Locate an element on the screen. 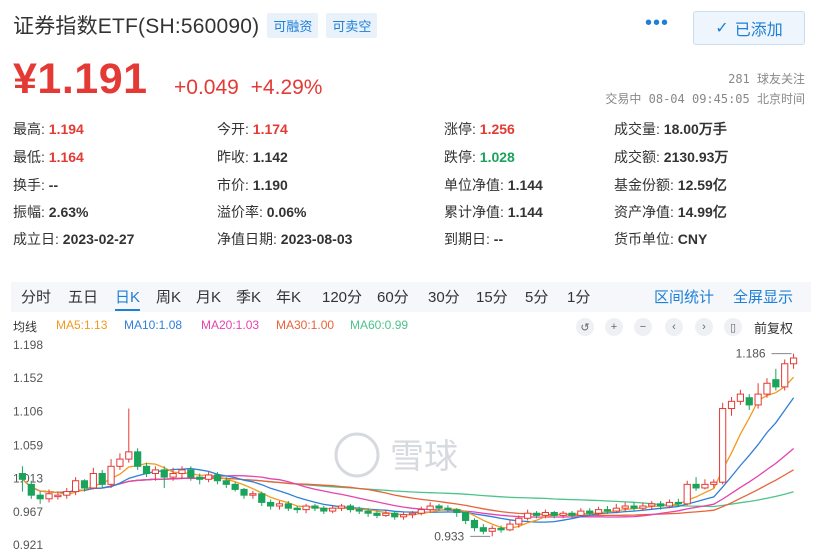 This screenshot has width=831, height=557. tab-6: 年K is located at coordinates (288, 296).